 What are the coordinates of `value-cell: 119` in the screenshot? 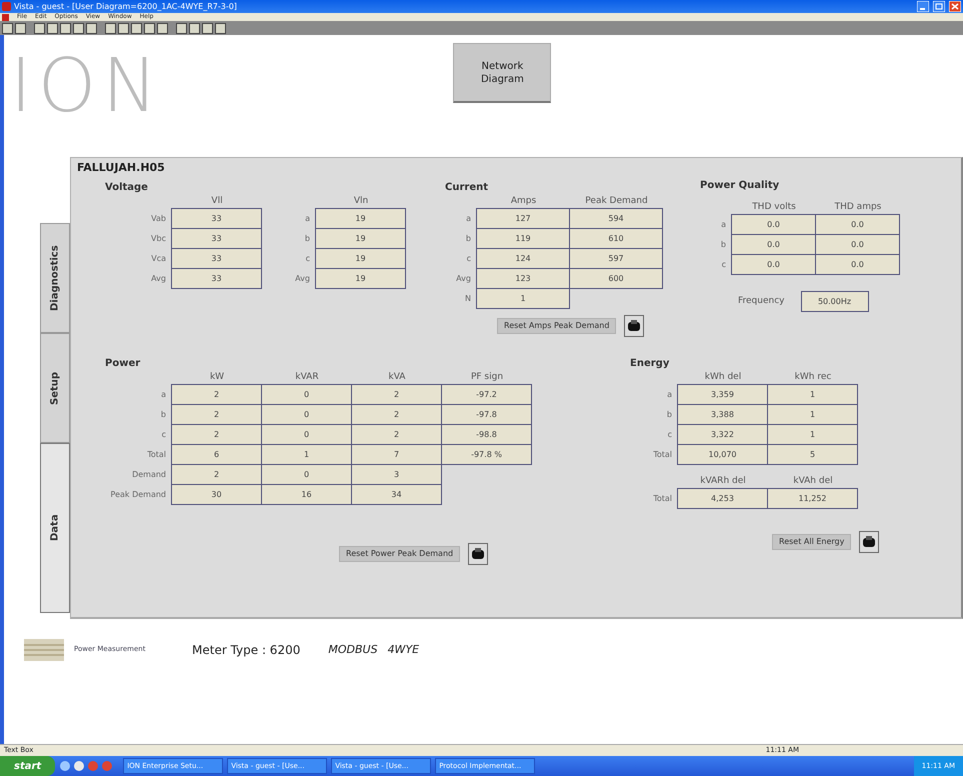 It's located at (523, 238).